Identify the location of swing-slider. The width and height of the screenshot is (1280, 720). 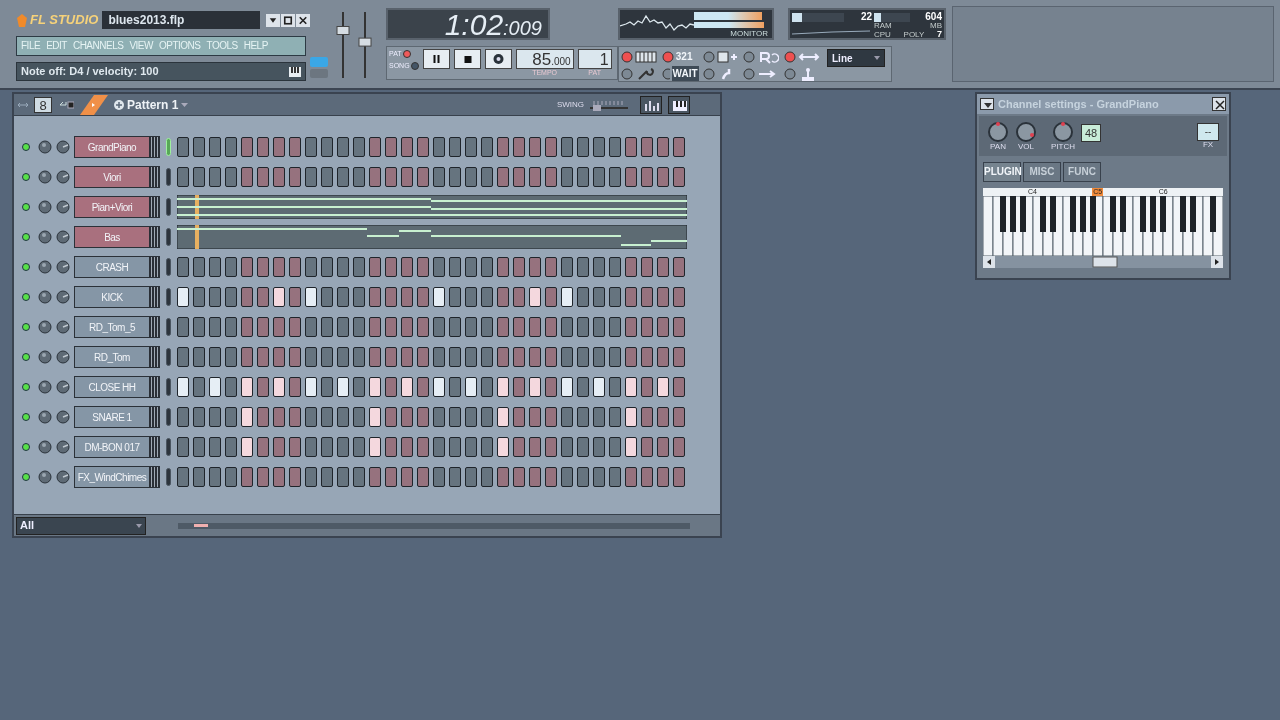
(609, 104).